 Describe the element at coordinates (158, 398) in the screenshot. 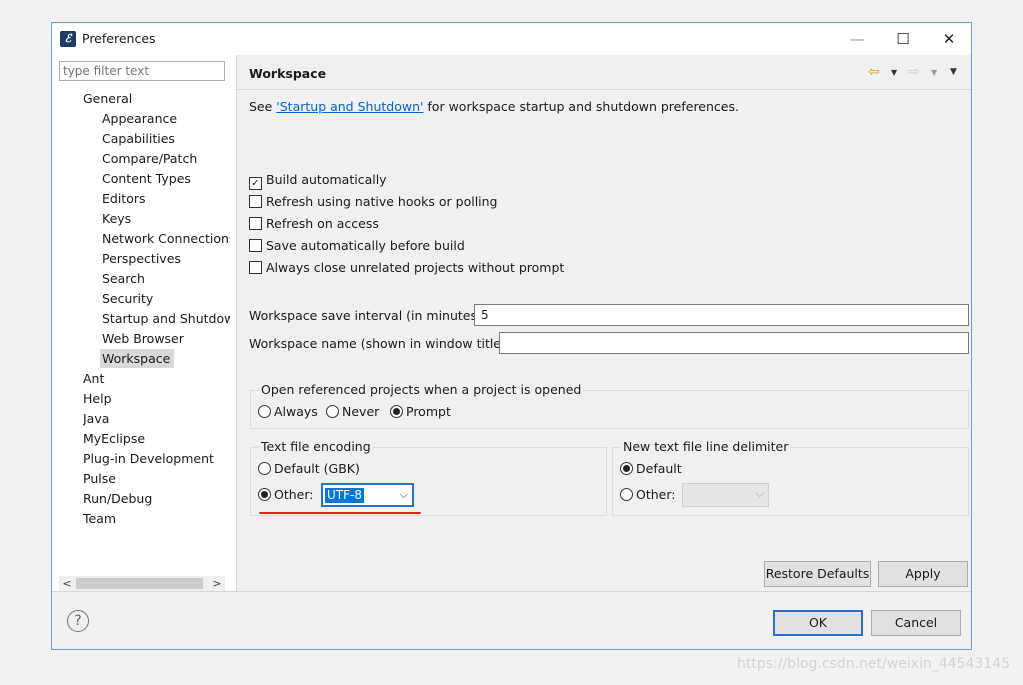

I see `tree-item-help: Help` at that location.